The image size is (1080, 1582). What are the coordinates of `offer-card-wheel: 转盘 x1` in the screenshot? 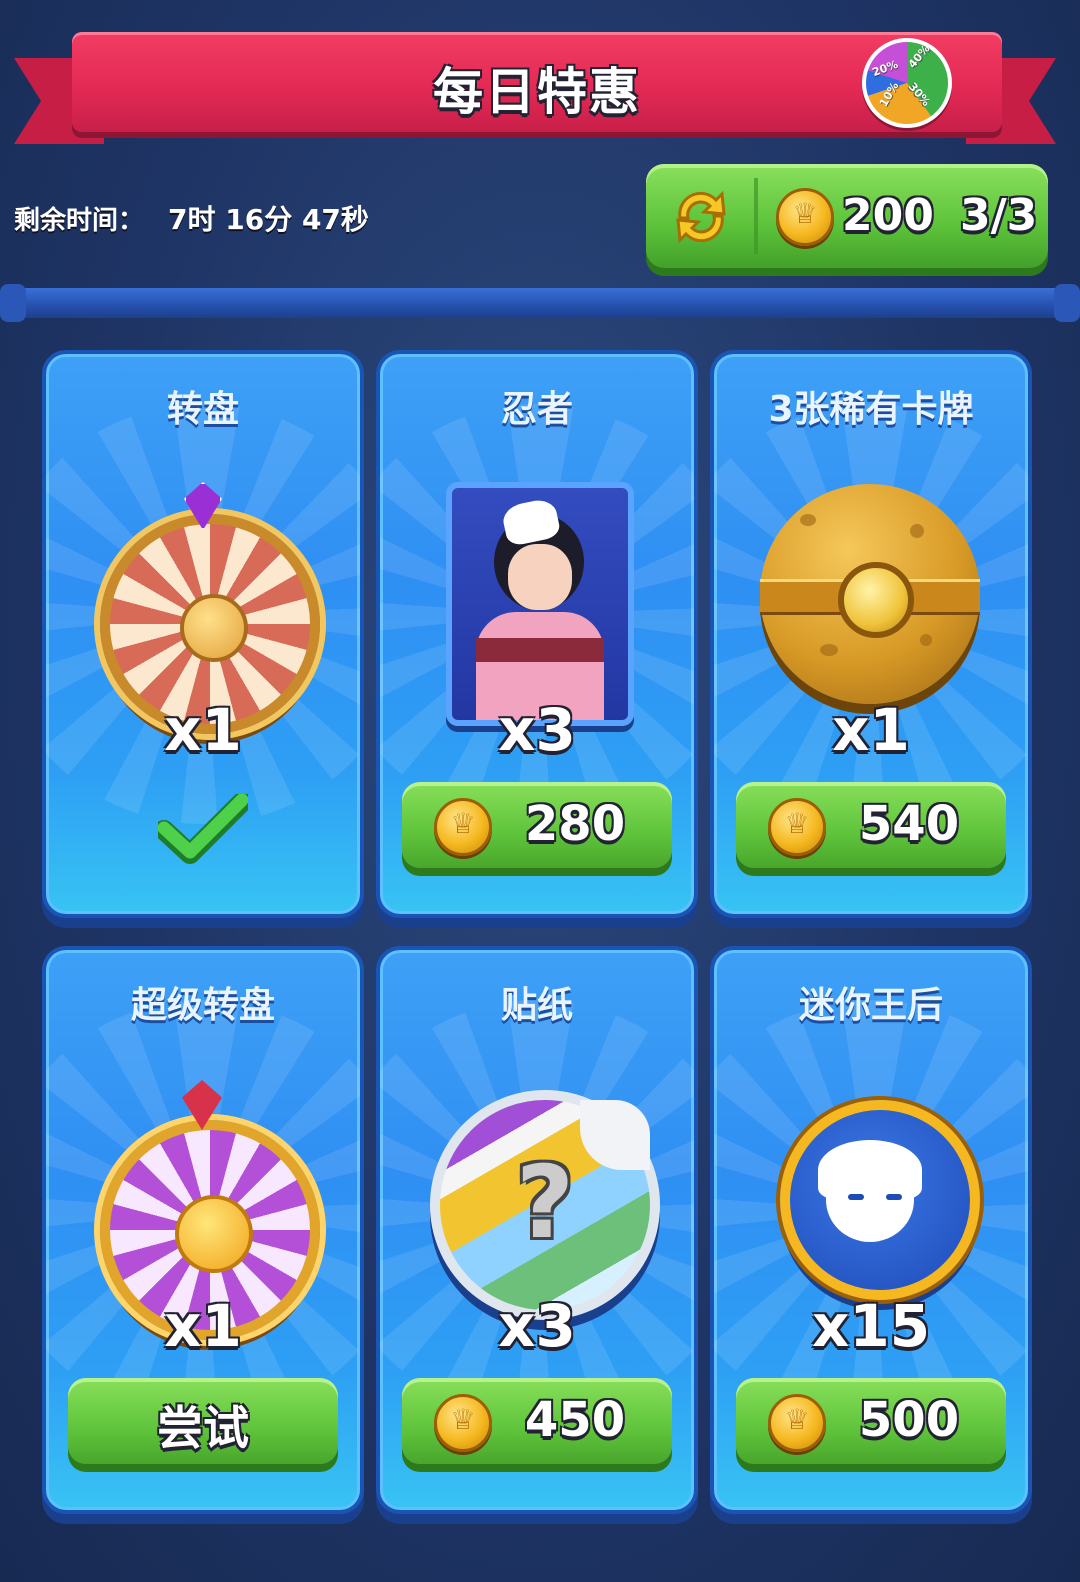 It's located at (203, 634).